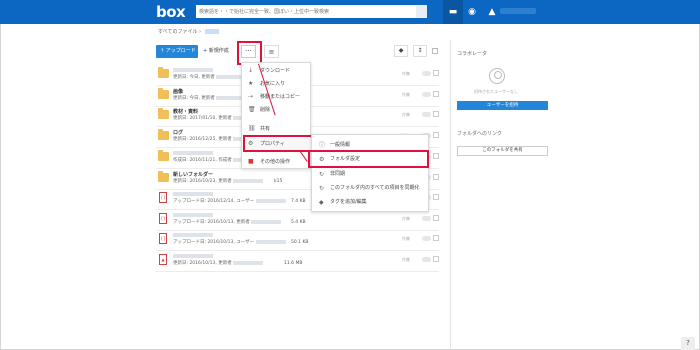 This screenshot has height=350, width=700. I want to click on help-button: ?, so click(688, 343).